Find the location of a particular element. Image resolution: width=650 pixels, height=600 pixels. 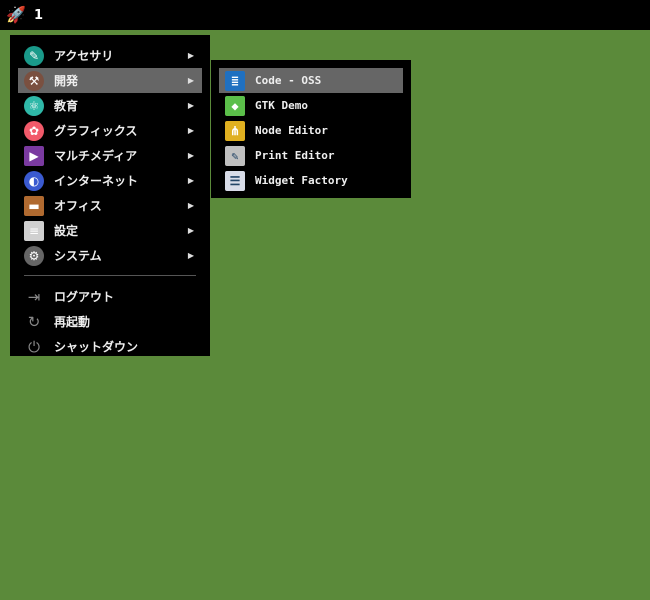

vscode-icon: ≣ is located at coordinates (235, 80).